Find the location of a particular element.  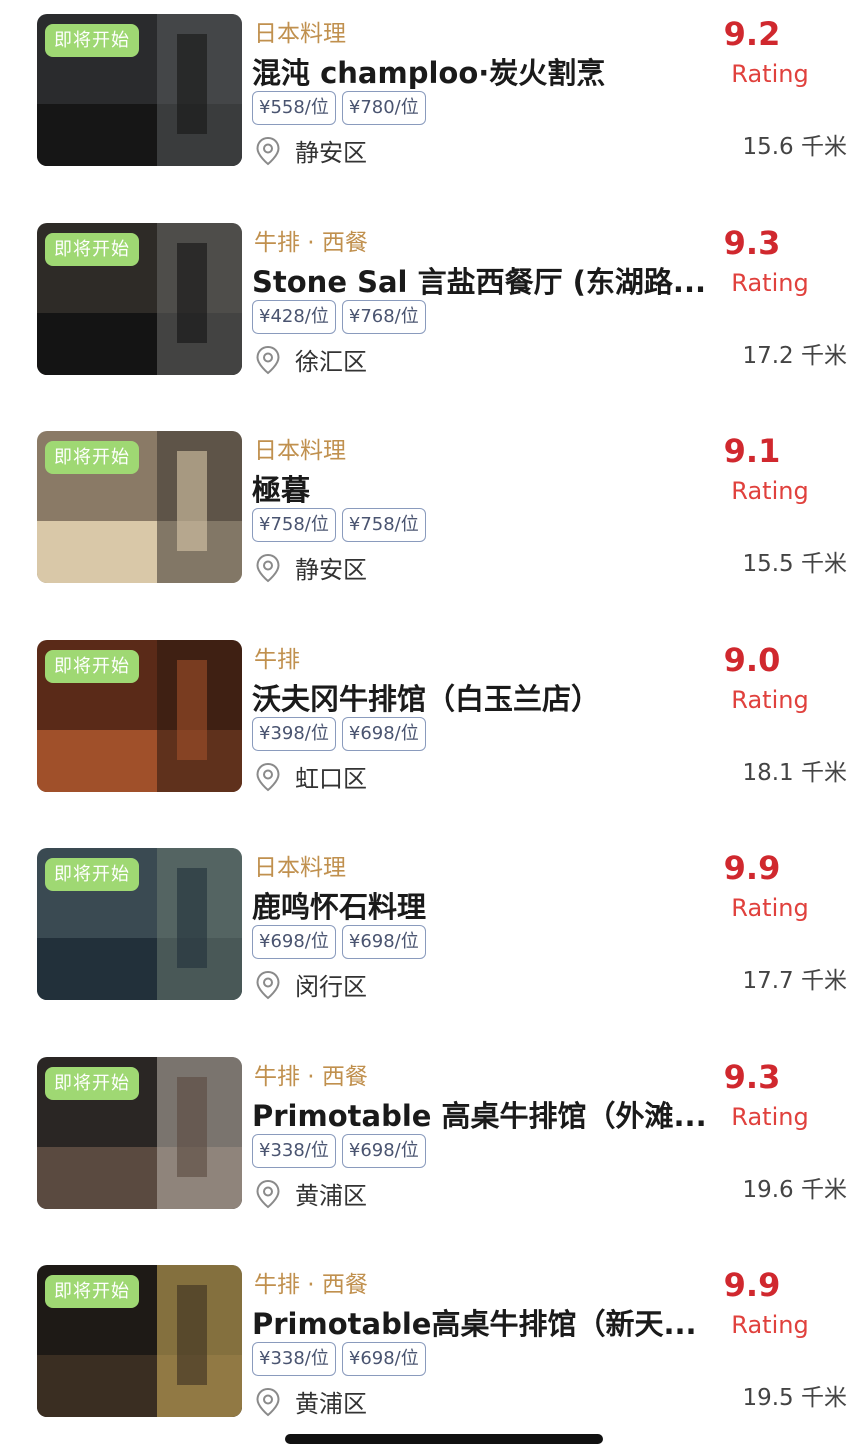

price-tags: ¥398/位 ¥698/位 is located at coordinates (339, 734).